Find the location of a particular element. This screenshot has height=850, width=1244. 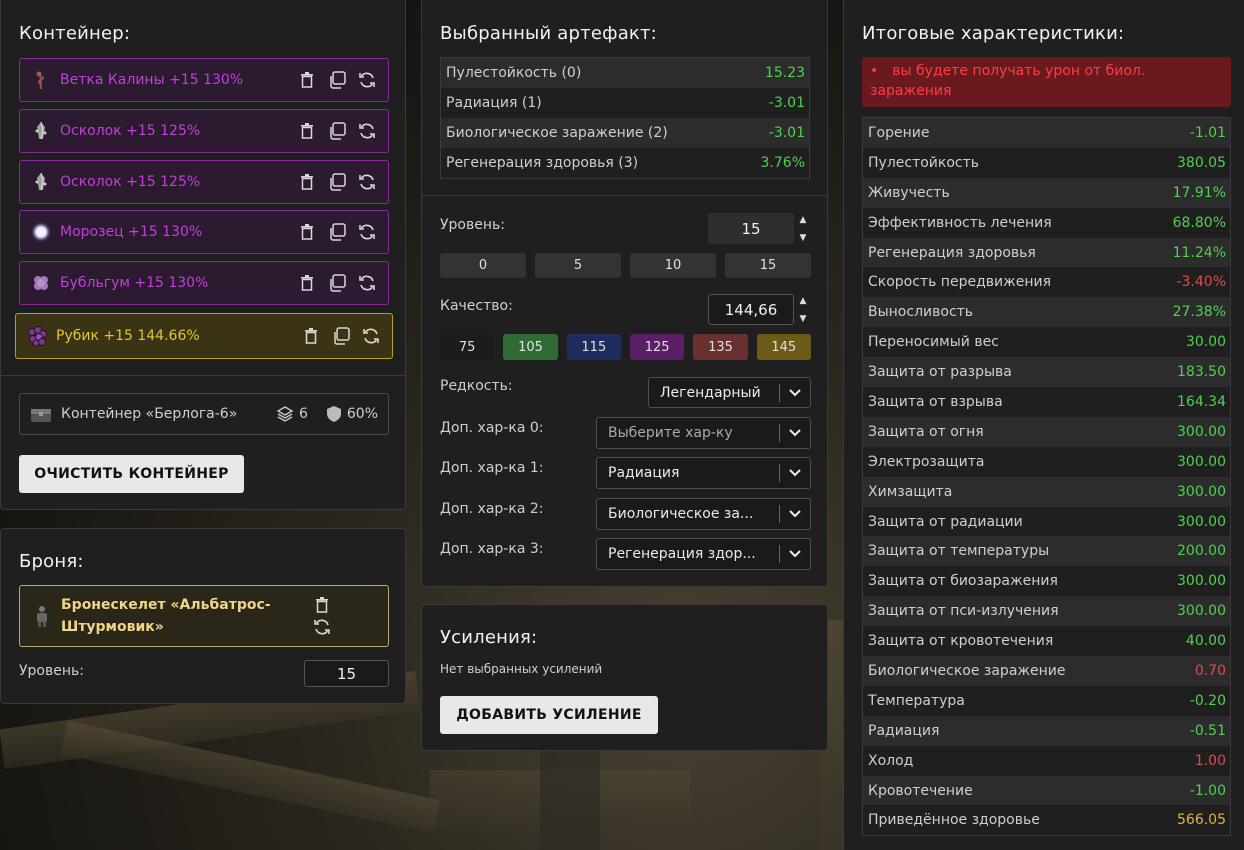

stat-name: Радиация is located at coordinates (904, 730).